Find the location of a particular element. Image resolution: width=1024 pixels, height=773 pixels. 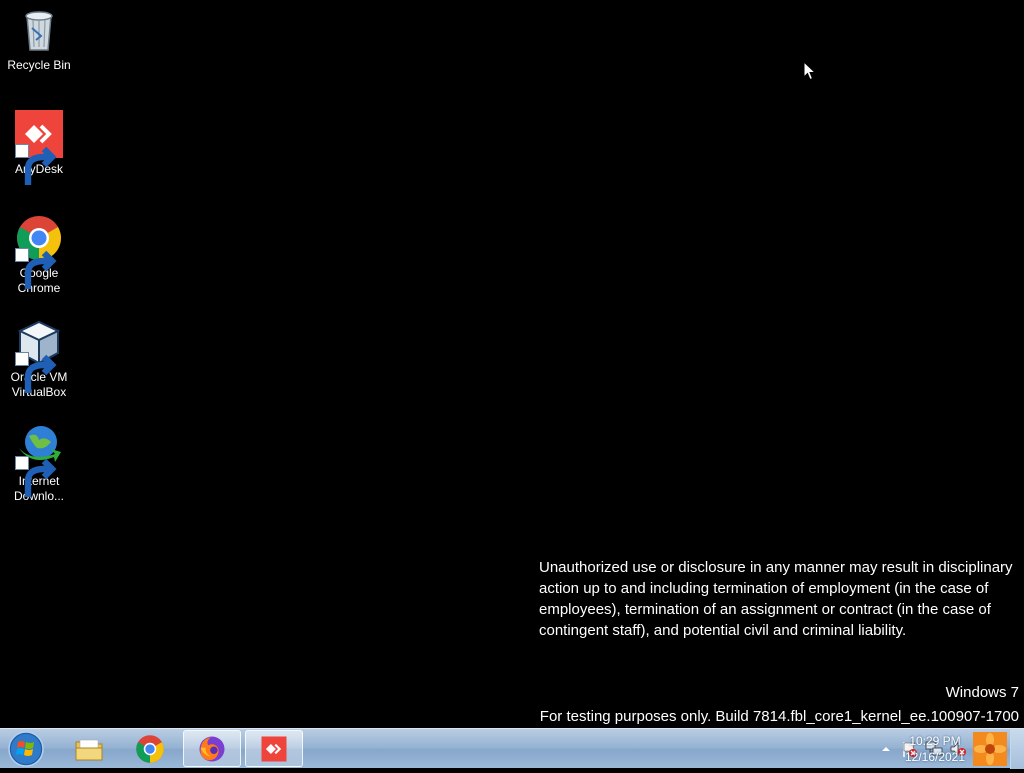

user-tile-flower is located at coordinates (990, 749).